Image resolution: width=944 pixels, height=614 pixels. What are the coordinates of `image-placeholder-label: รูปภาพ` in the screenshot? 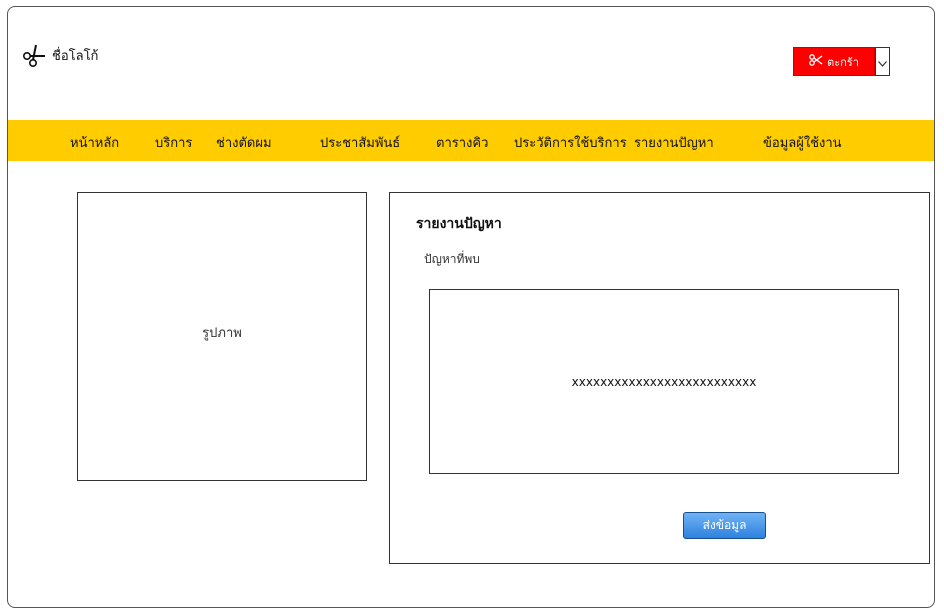 It's located at (222, 333).